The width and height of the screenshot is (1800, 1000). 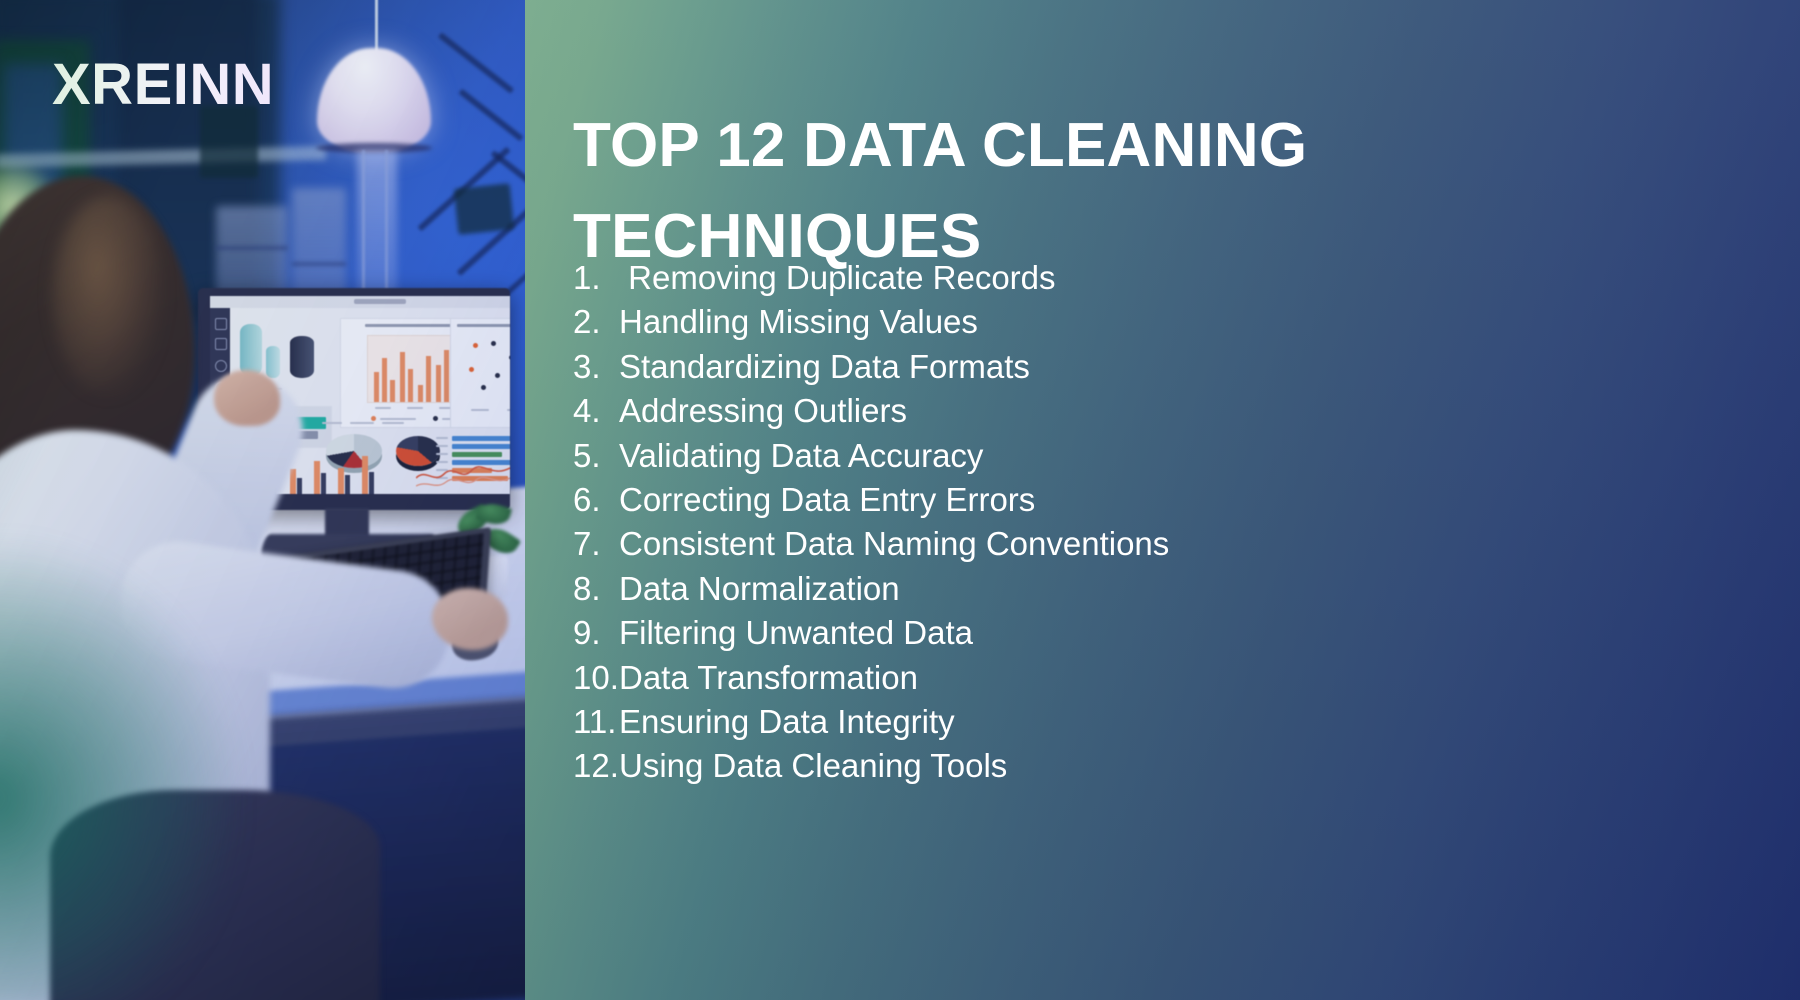 I want to click on list-item-label: Ensuring Data Integrity, so click(x=787, y=722).